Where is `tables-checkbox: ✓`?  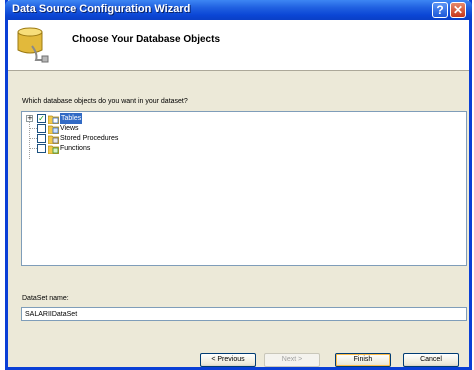
tables-checkbox: ✓ is located at coordinates (41, 118).